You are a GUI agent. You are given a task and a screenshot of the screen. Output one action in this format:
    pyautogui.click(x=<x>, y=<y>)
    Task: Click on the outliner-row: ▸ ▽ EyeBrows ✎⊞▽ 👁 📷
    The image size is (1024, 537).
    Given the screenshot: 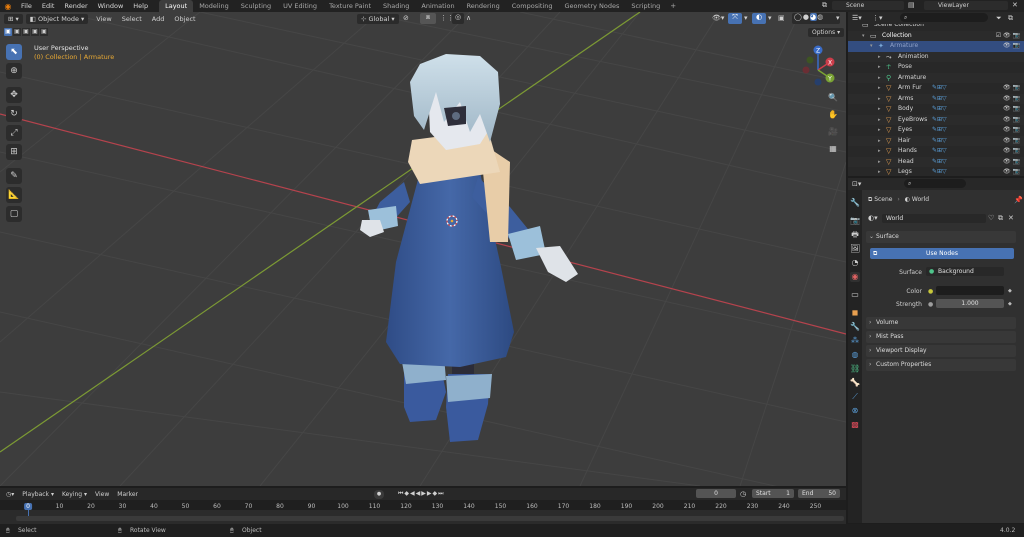 What is the action you would take?
    pyautogui.click(x=936, y=120)
    